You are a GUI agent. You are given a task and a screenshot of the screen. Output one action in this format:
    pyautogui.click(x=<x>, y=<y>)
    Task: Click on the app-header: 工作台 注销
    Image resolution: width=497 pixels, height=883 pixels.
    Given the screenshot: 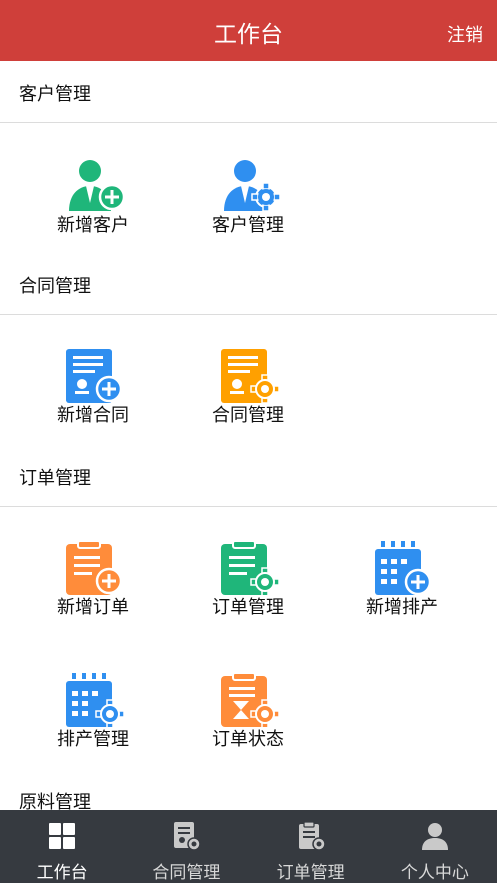 What is the action you would take?
    pyautogui.click(x=248, y=30)
    